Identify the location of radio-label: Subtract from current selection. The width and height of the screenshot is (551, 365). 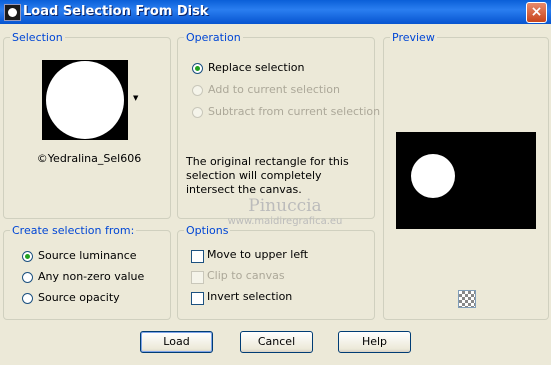
(294, 111).